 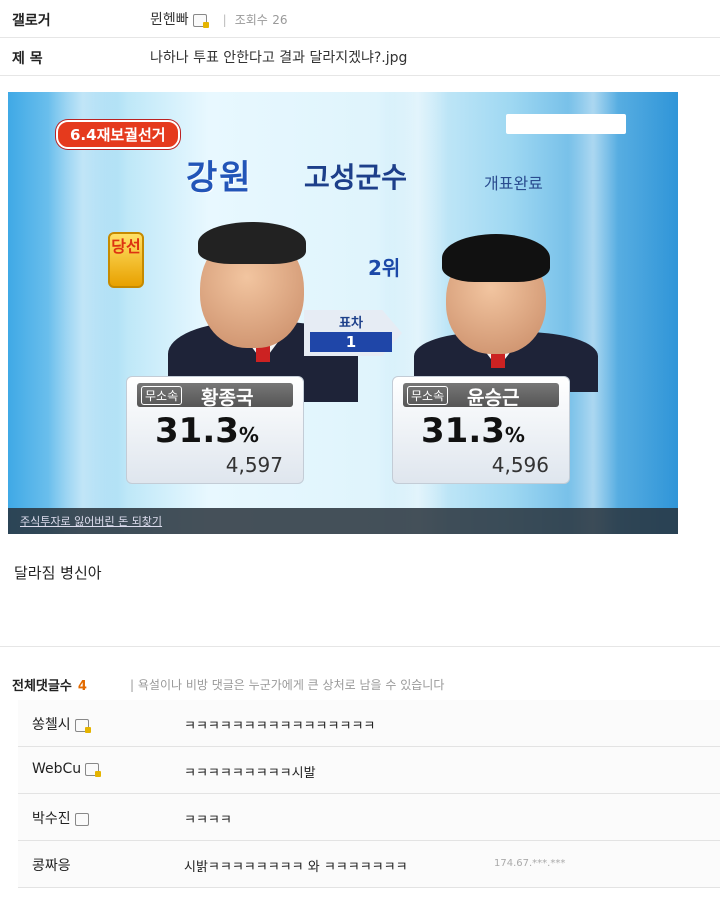 What do you see at coordinates (254, 465) in the screenshot?
I see `candidate1-votes: 4,597` at bounding box center [254, 465].